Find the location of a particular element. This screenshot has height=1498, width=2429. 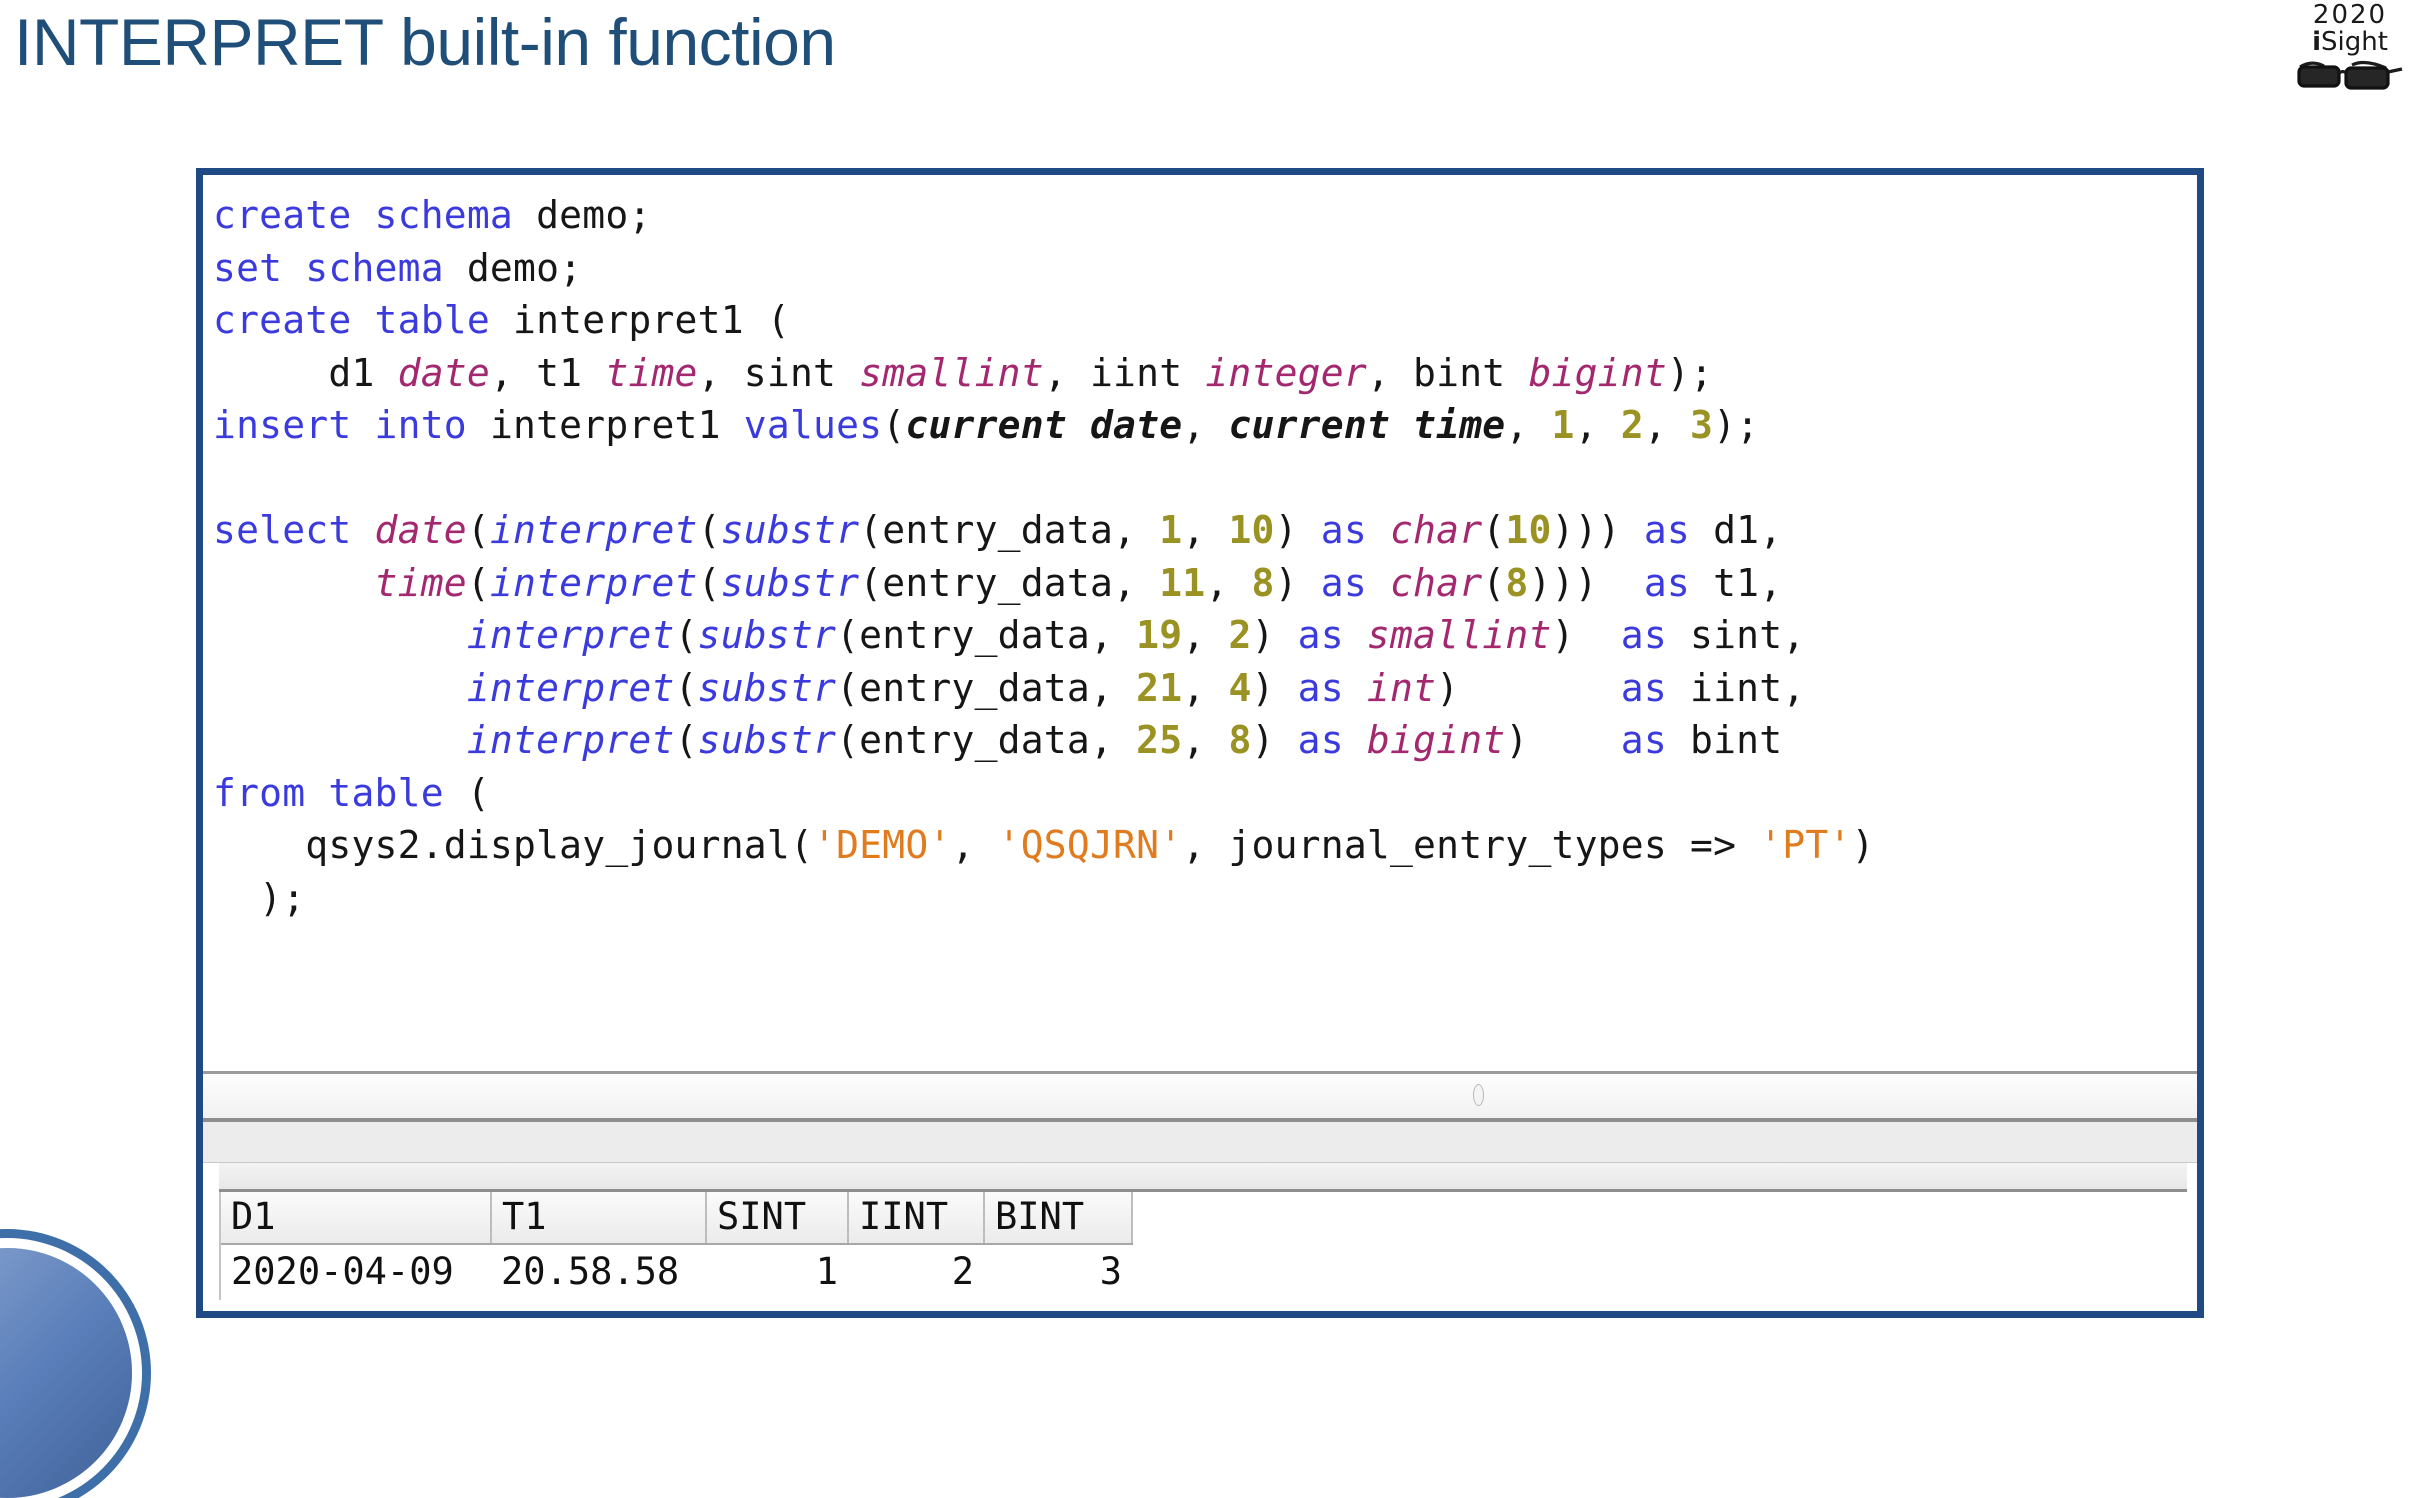

cell-sint: 1 is located at coordinates (826, 1271).